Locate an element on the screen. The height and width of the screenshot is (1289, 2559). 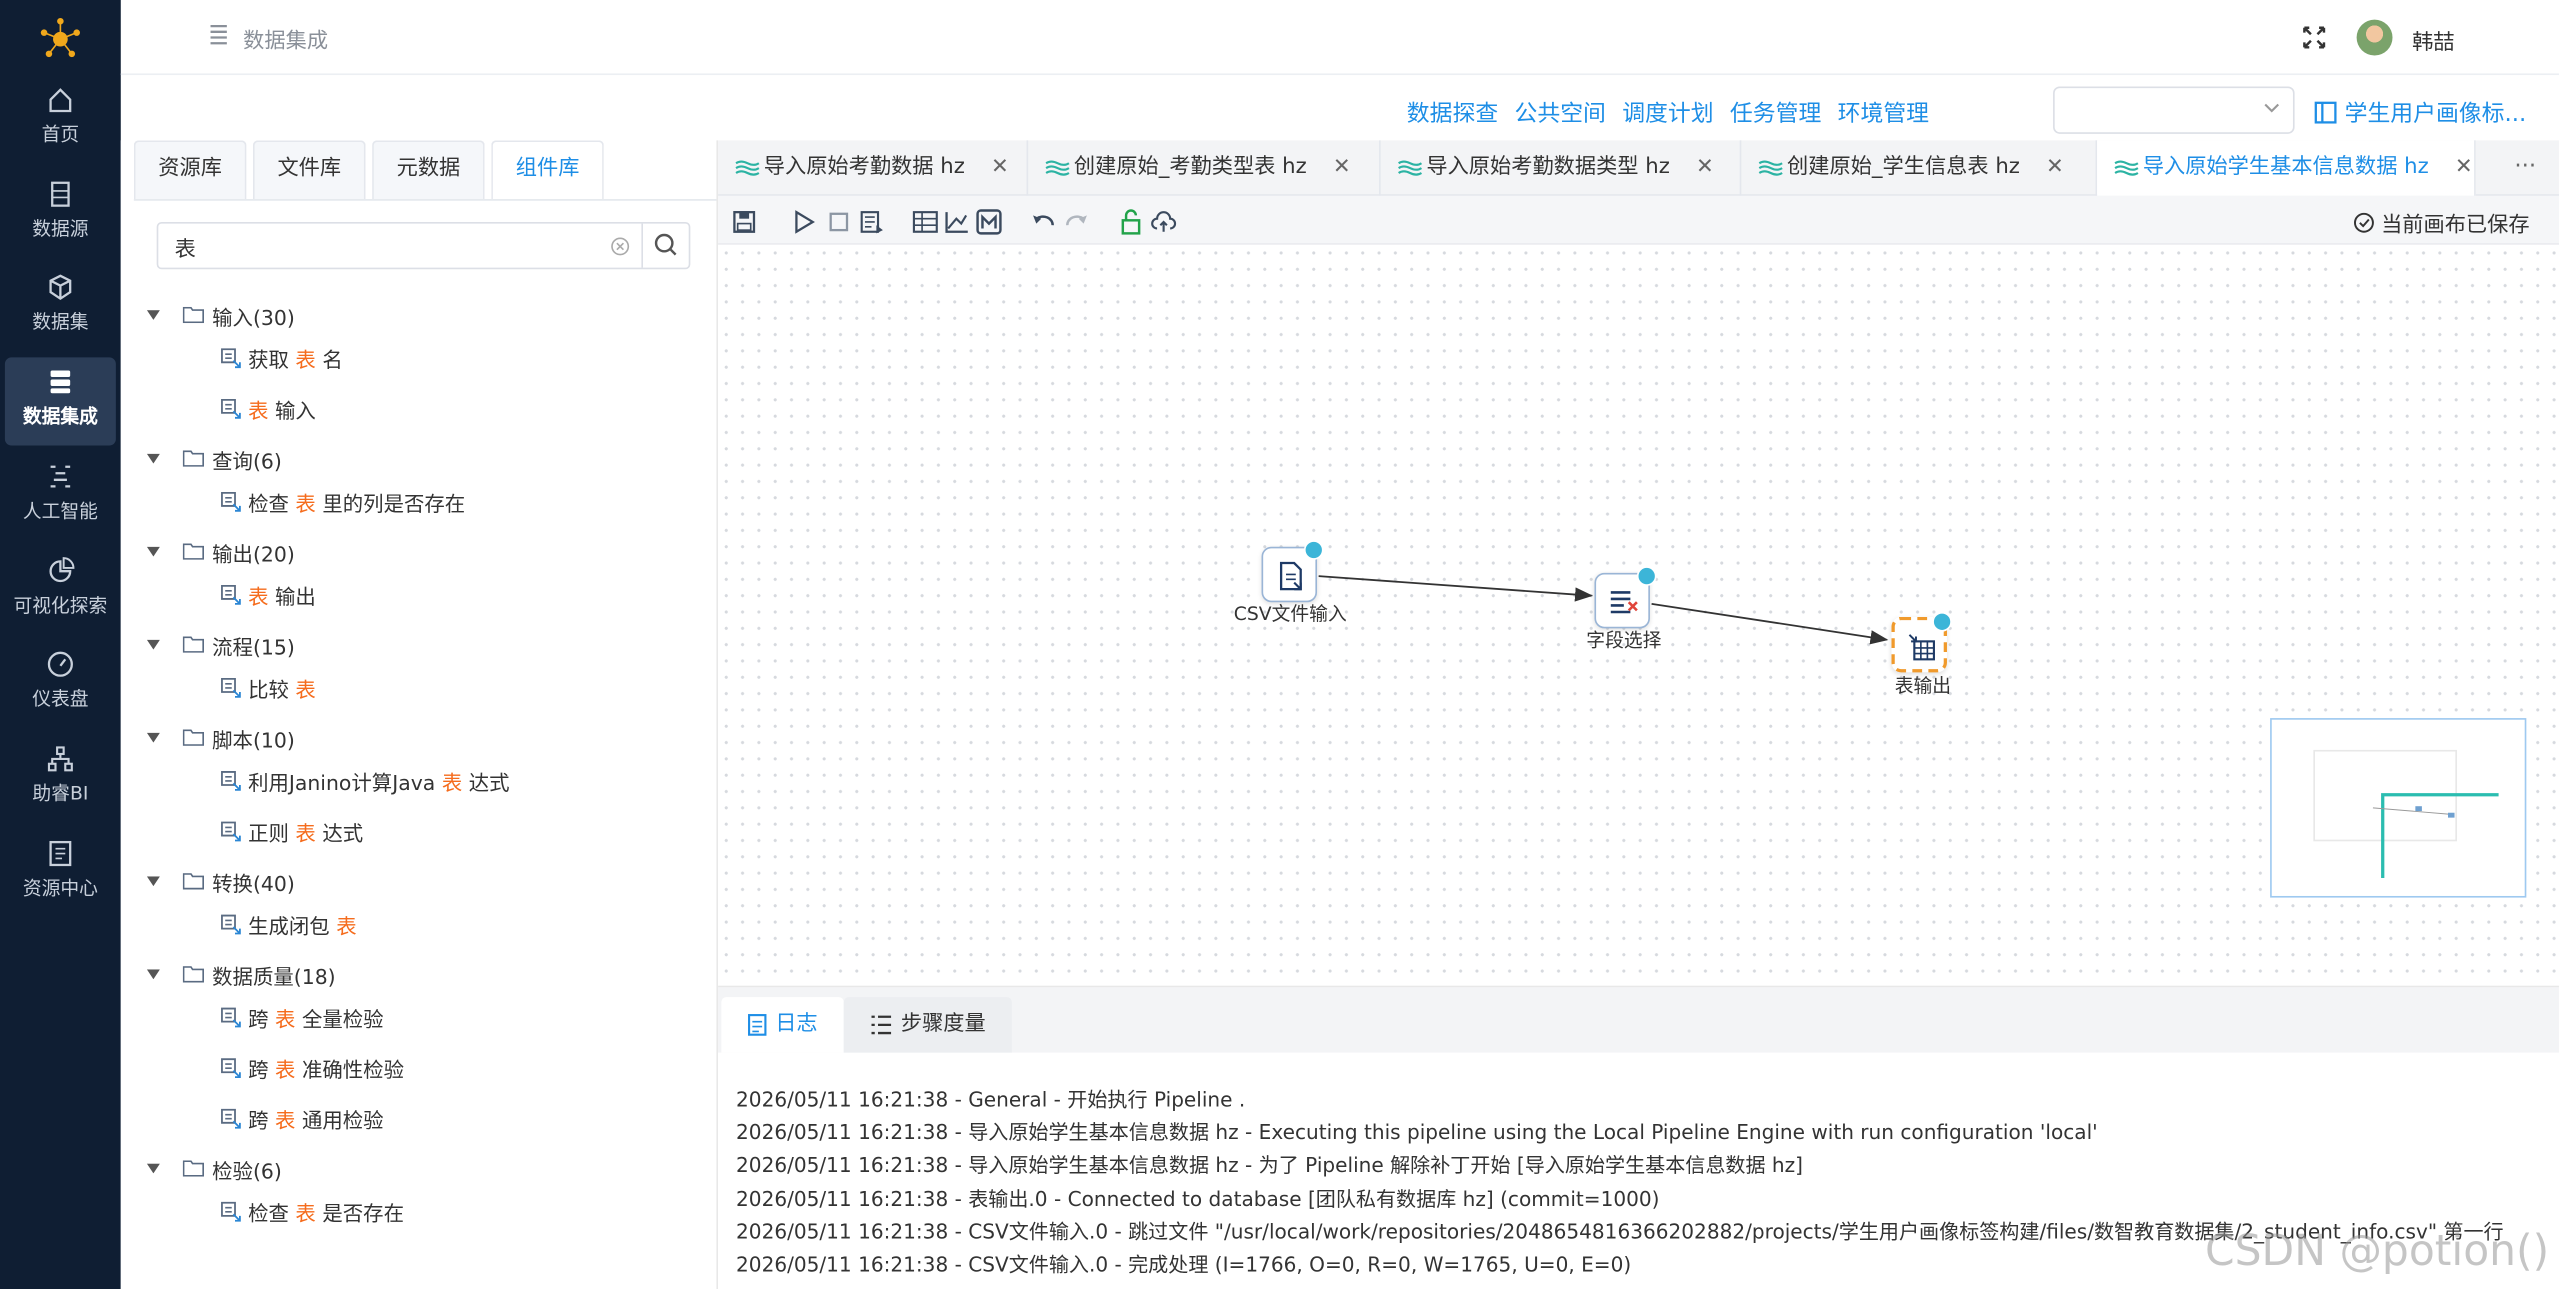
upload-cloud-icon is located at coordinates (1164, 222).